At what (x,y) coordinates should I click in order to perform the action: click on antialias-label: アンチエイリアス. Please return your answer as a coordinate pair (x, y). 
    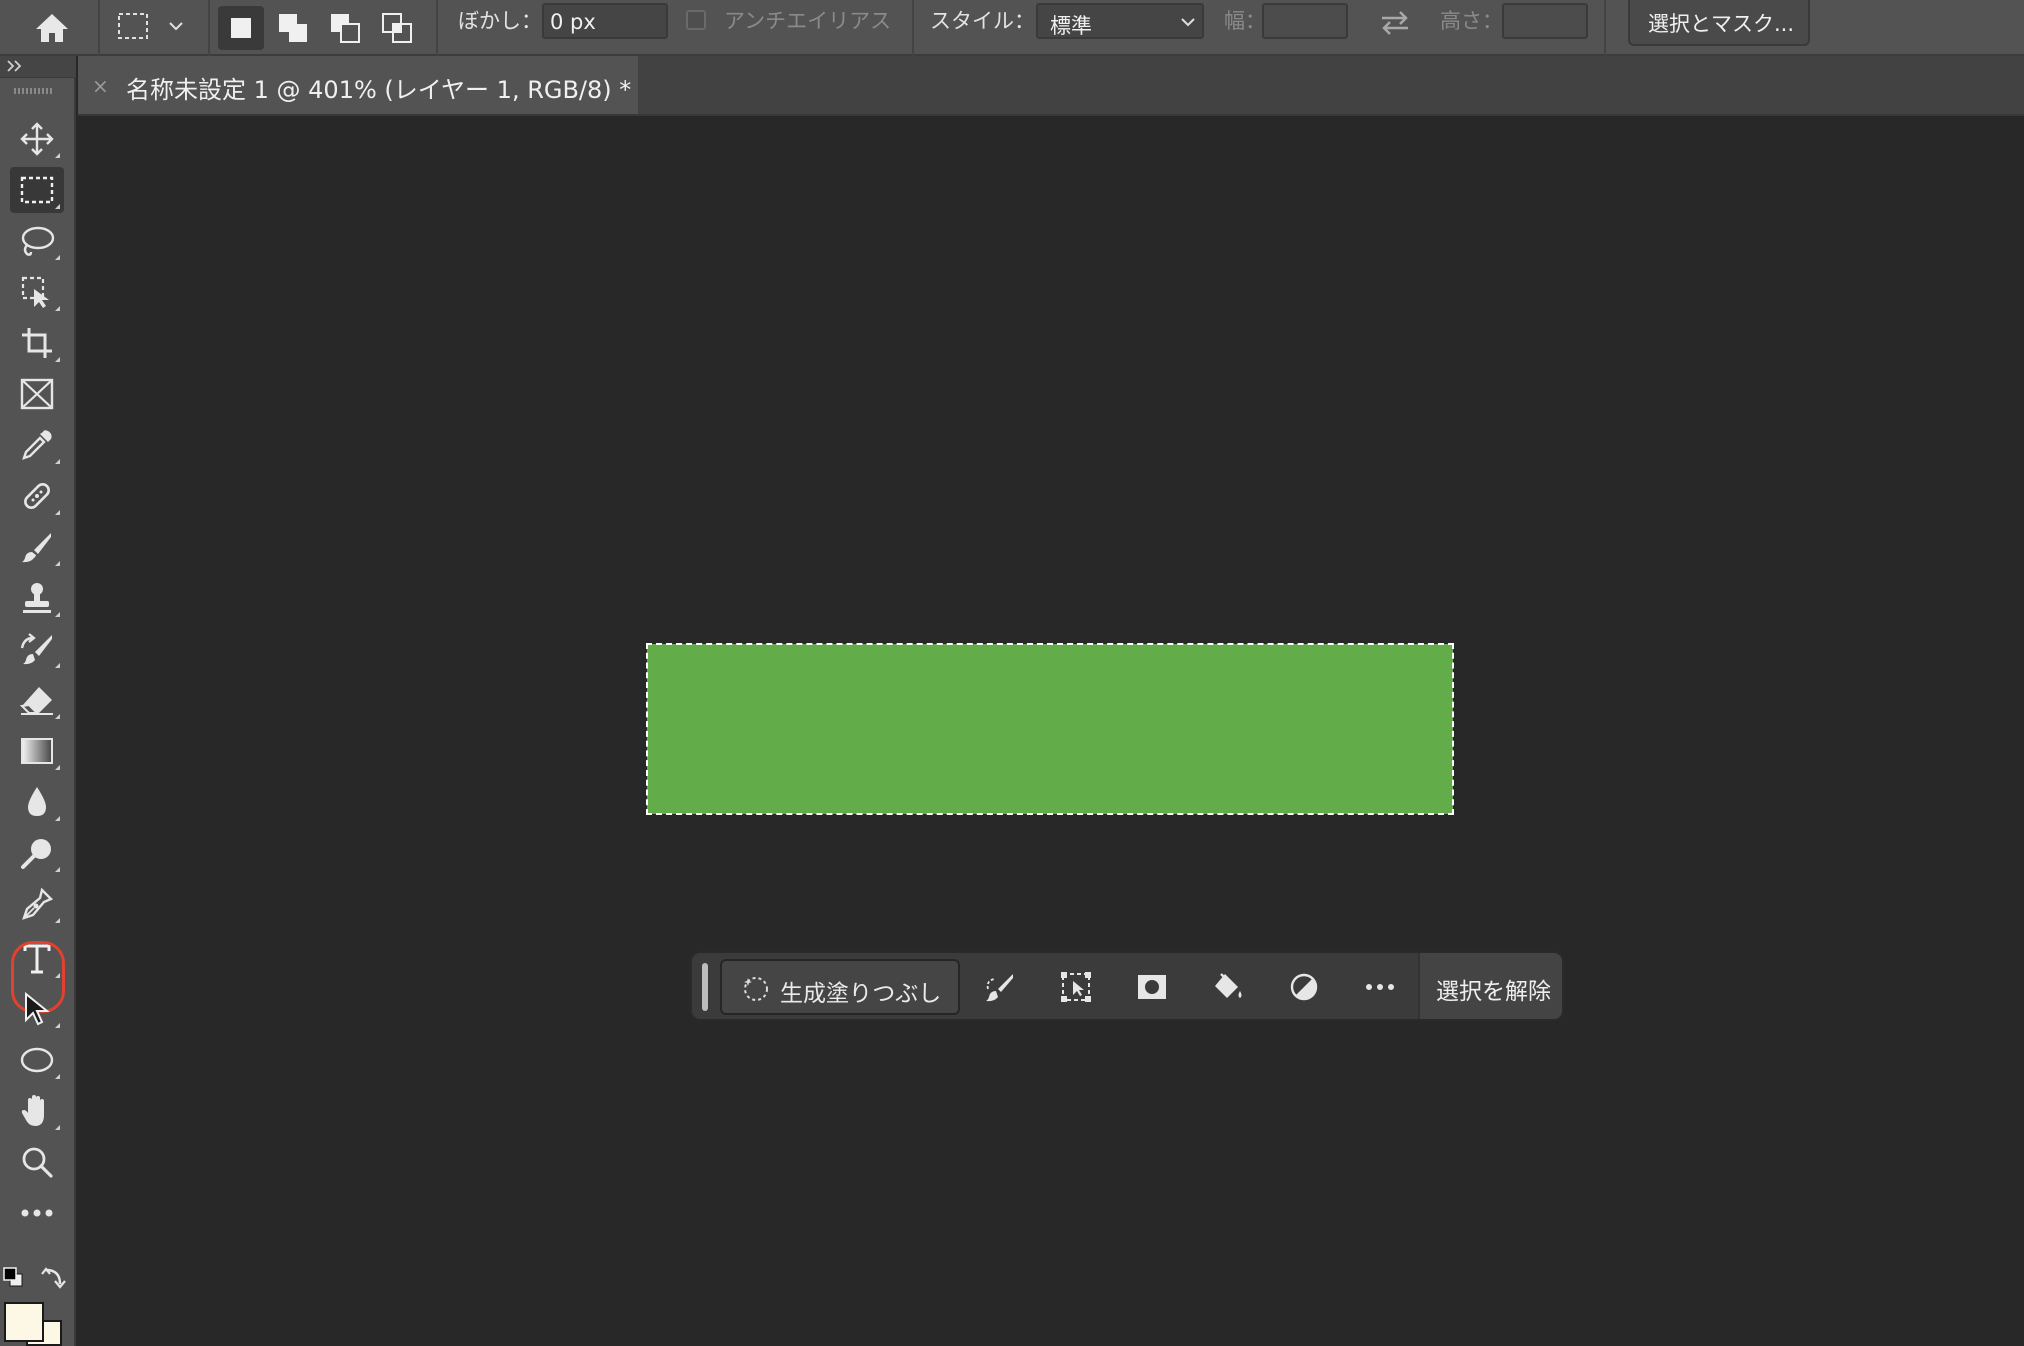
    Looking at the image, I should click on (808, 21).